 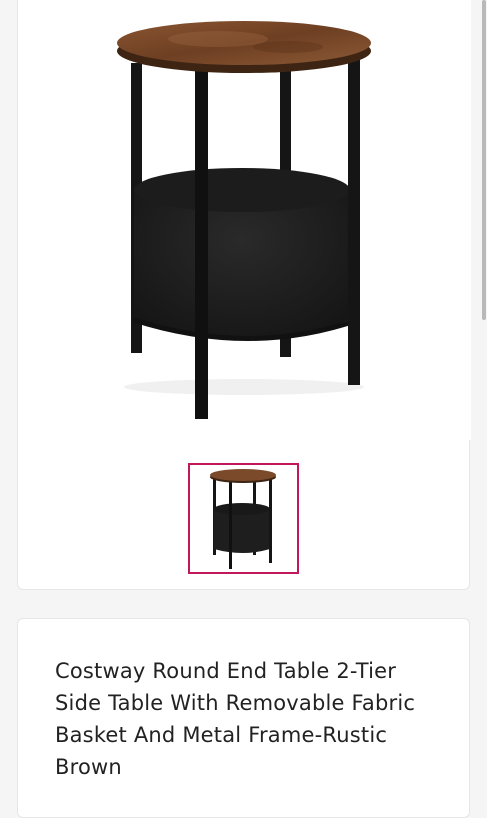 I want to click on page-scrollbar, so click(x=484, y=160).